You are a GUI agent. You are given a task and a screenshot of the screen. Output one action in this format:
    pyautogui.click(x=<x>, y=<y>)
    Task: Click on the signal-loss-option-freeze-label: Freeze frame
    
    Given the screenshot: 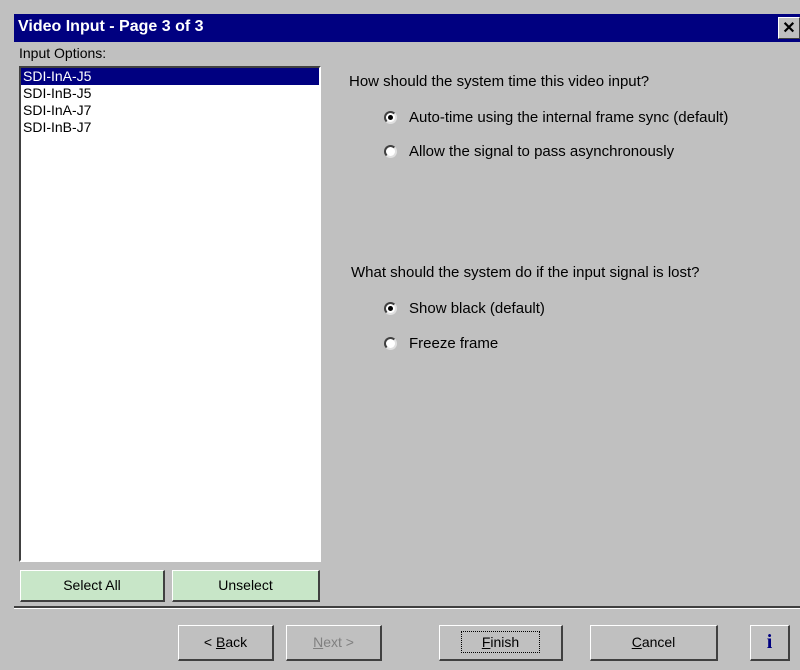 What is the action you would take?
    pyautogui.click(x=454, y=343)
    